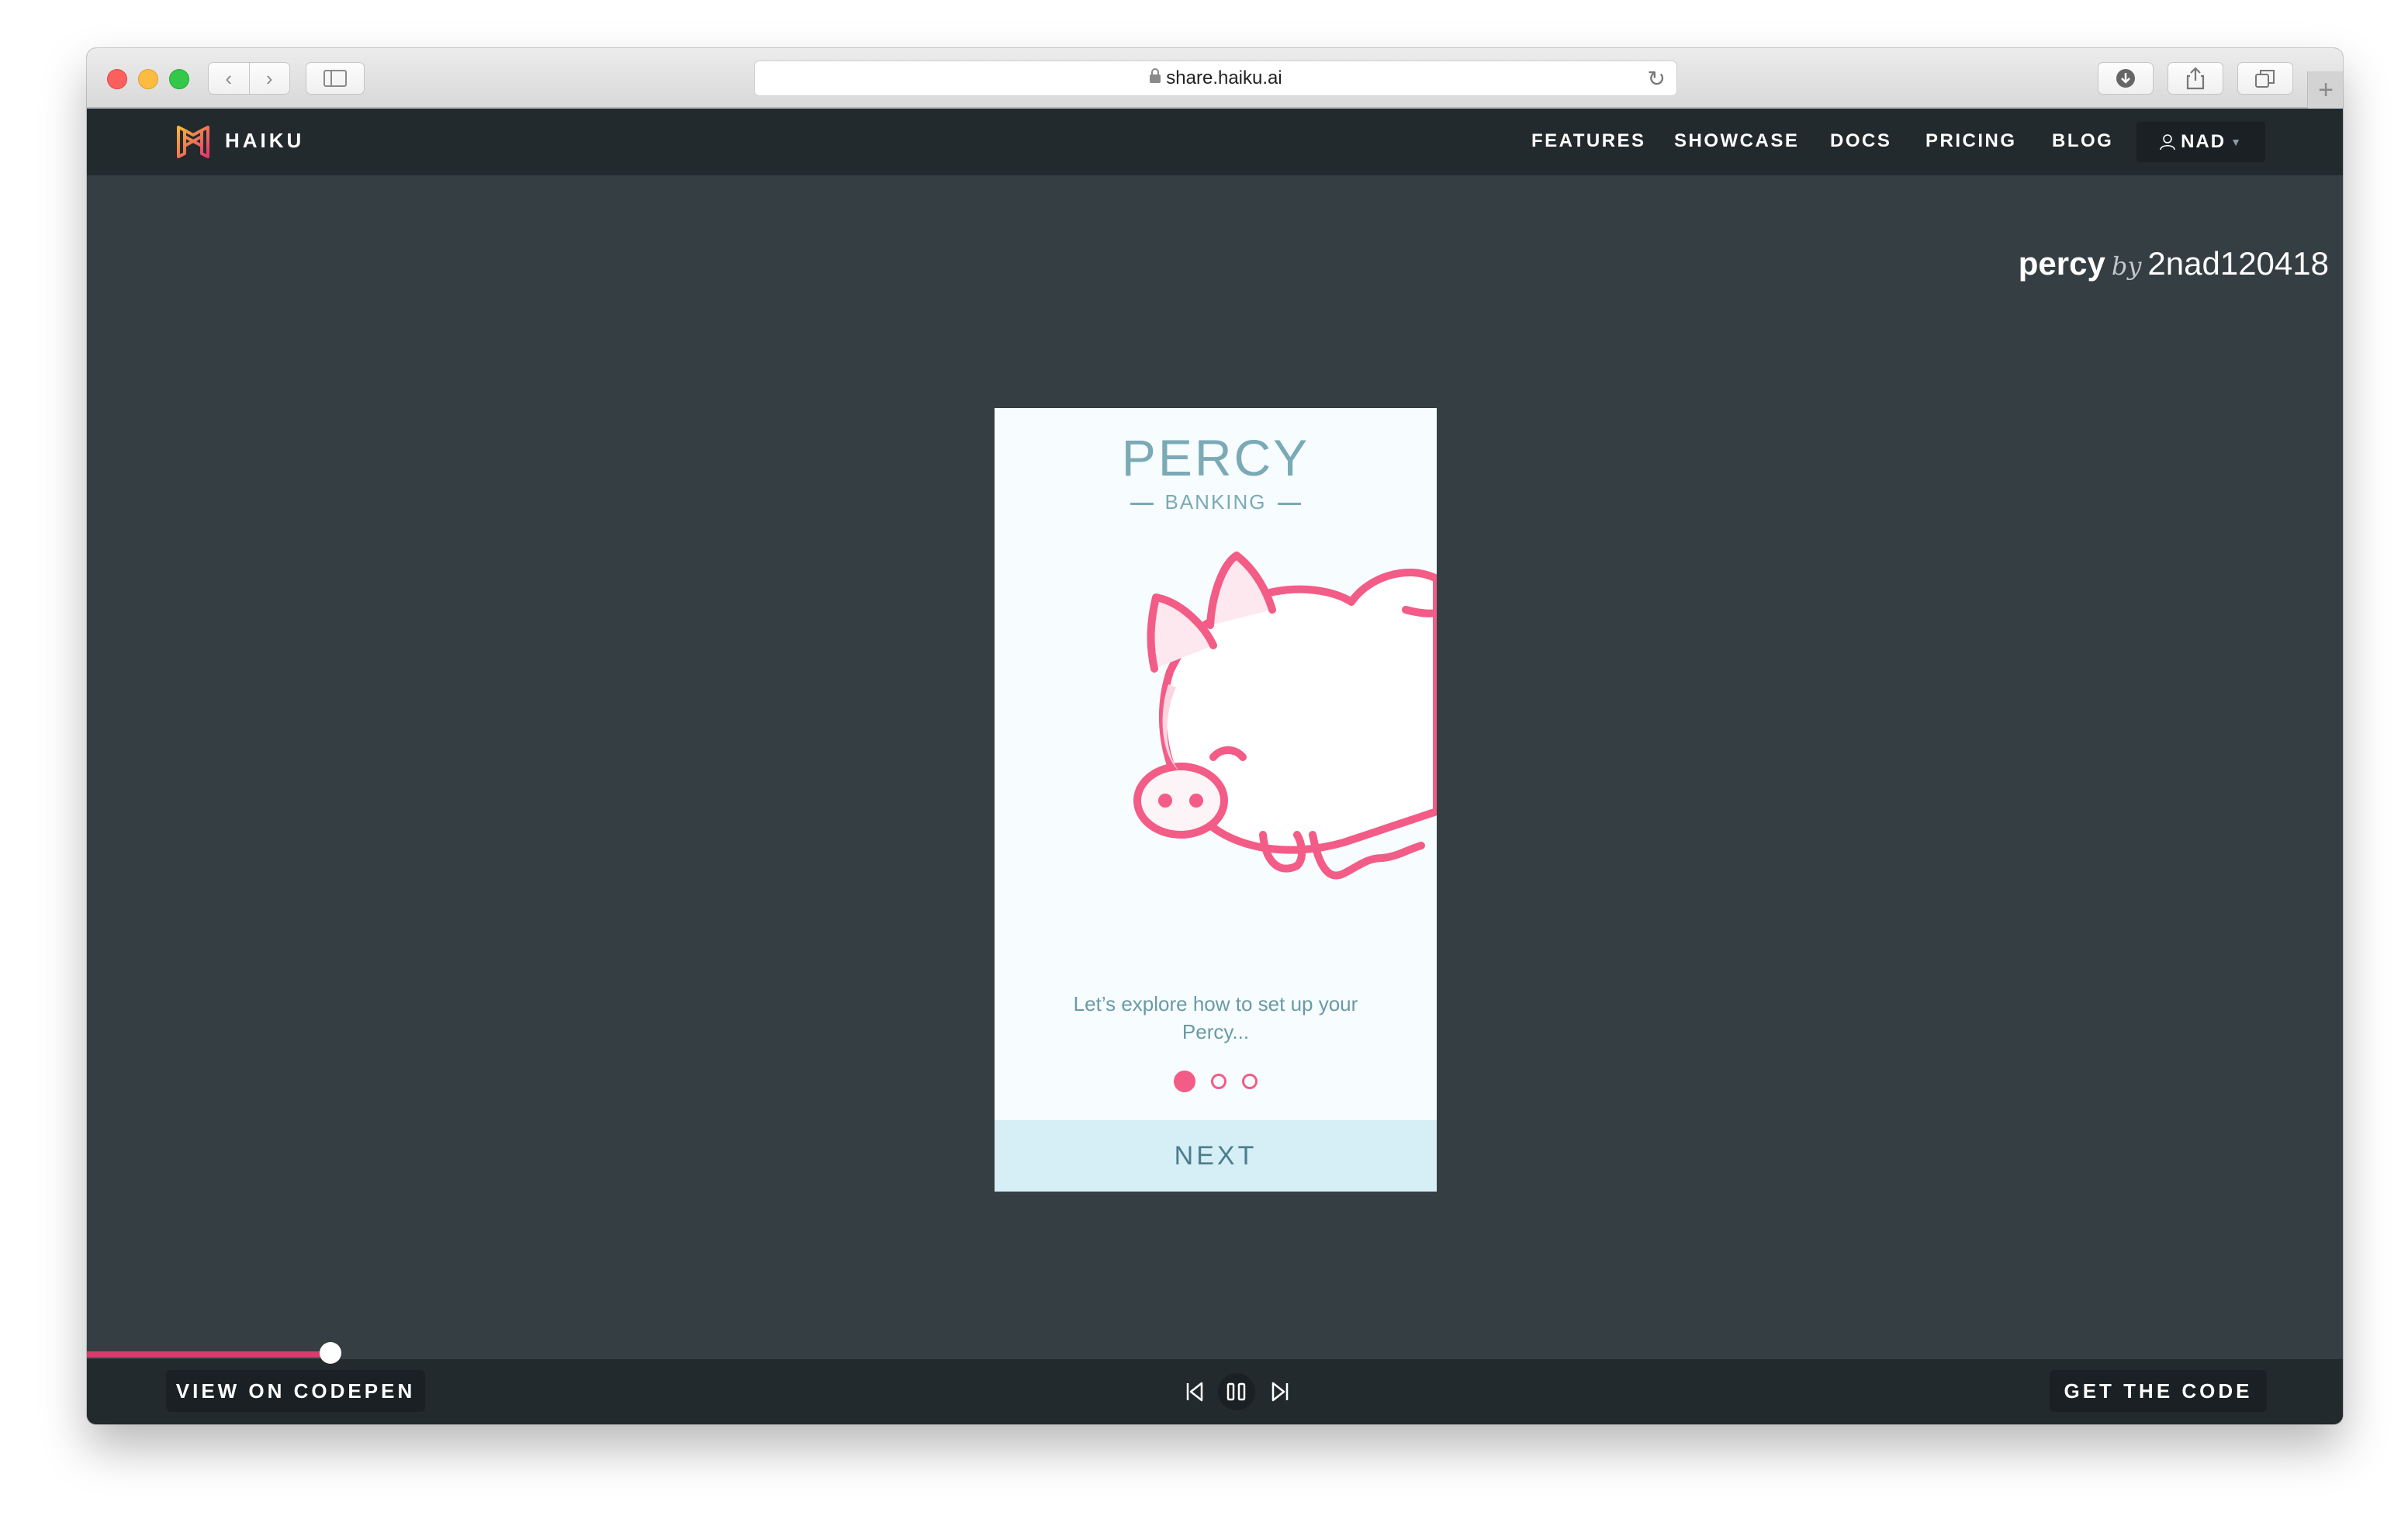  Describe the element at coordinates (2195, 78) in the screenshot. I see `share-icon` at that location.